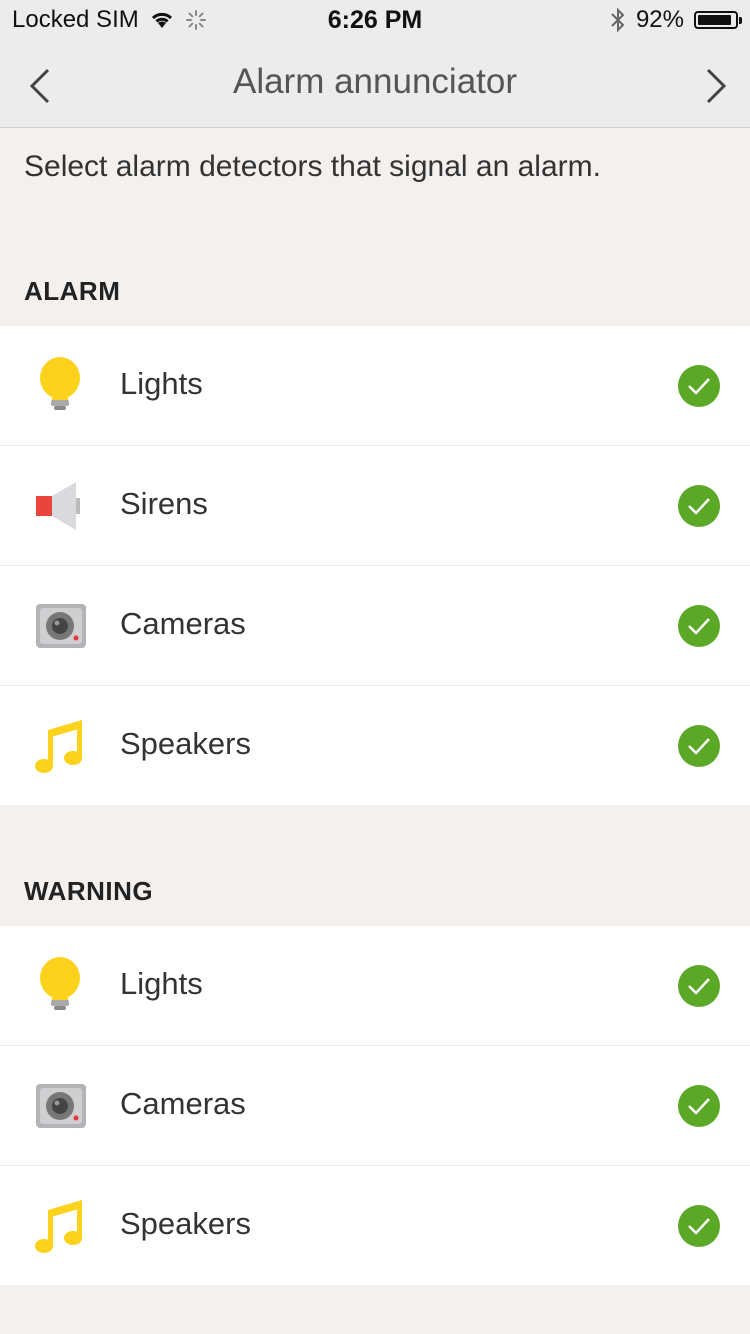  Describe the element at coordinates (375, 1225) in the screenshot. I see `warning-row-speakers: Speakers` at that location.